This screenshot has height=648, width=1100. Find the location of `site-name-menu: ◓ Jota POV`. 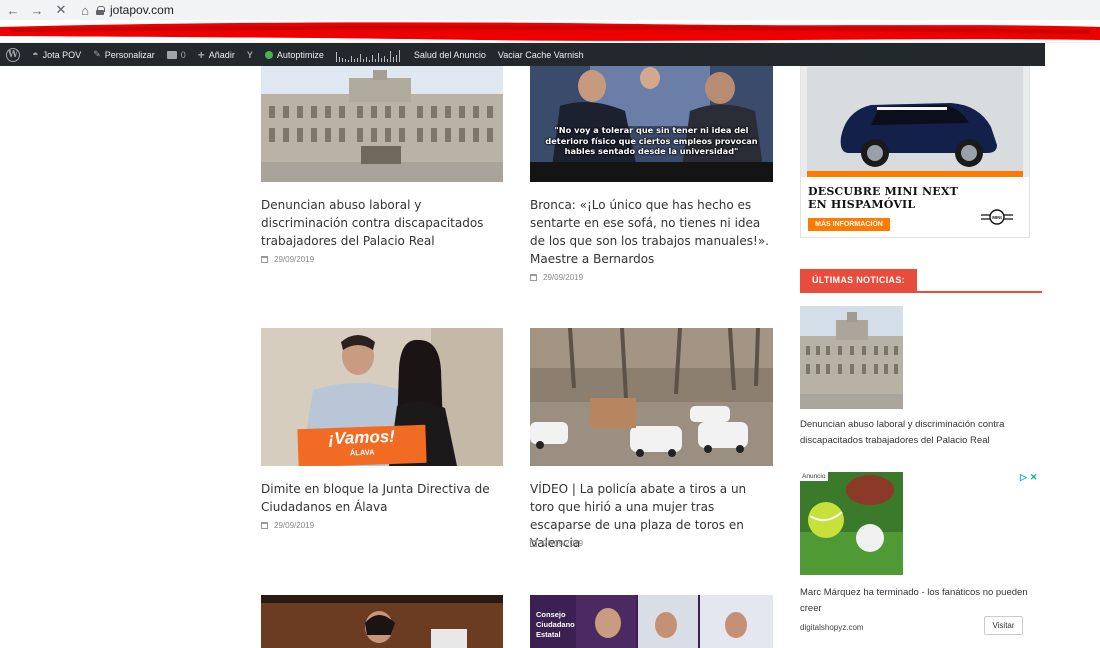

site-name-menu: ◓ Jota POV is located at coordinates (56, 54).